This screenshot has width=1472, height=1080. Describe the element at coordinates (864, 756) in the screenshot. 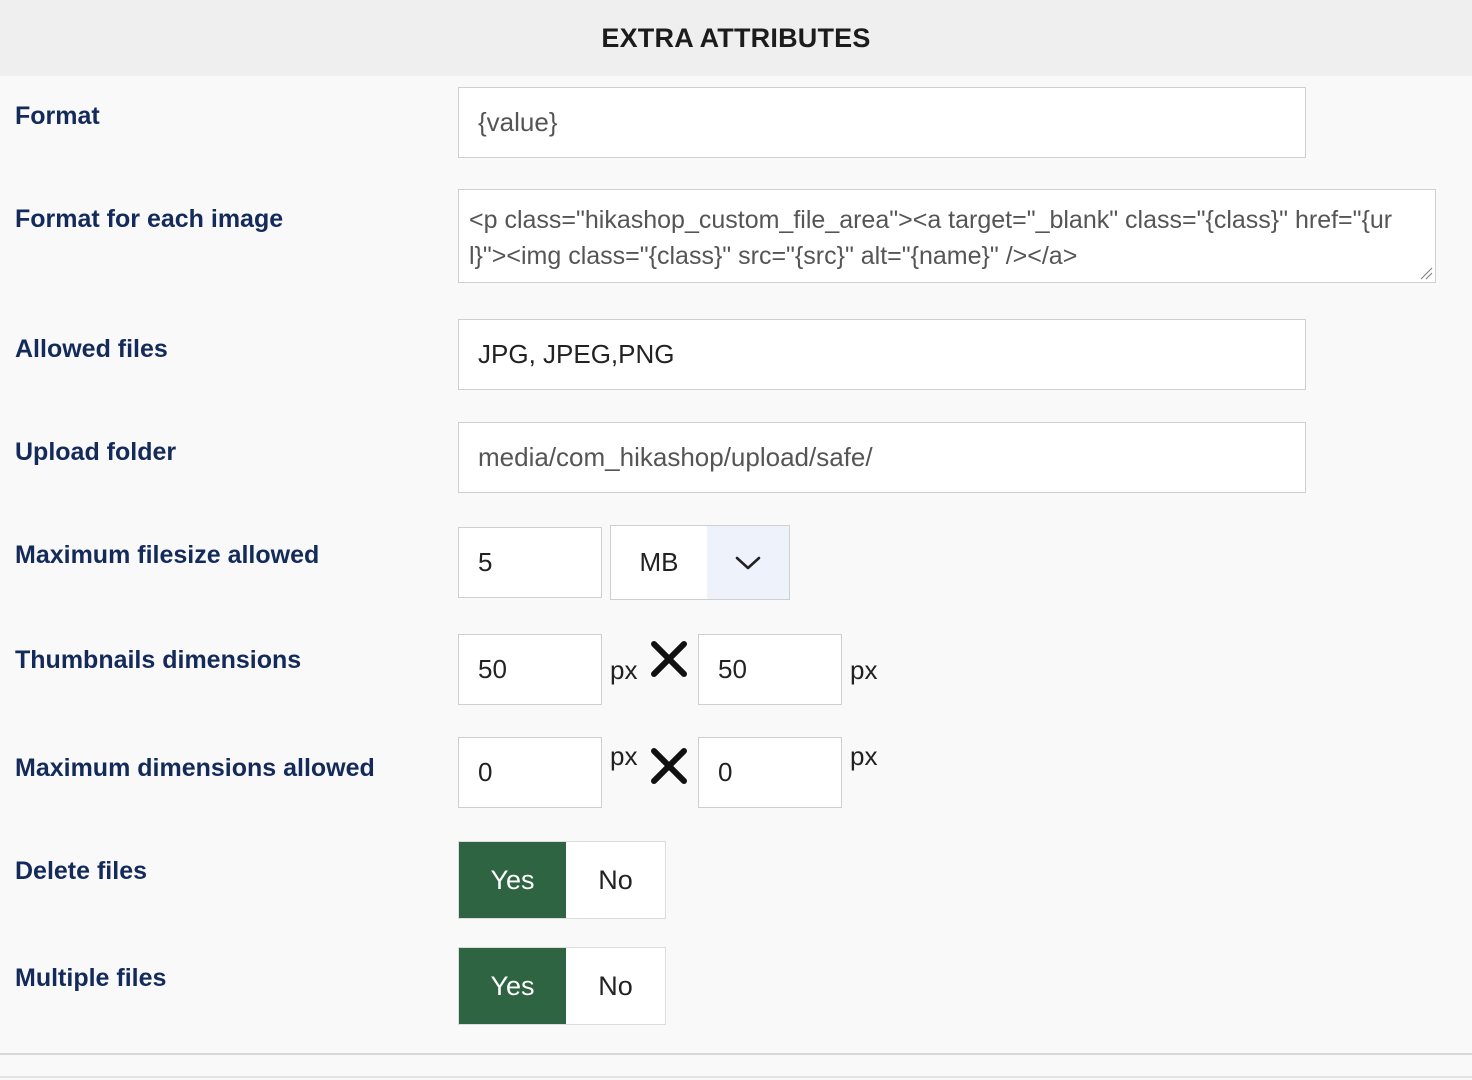

I see `max-height-unit: px` at that location.